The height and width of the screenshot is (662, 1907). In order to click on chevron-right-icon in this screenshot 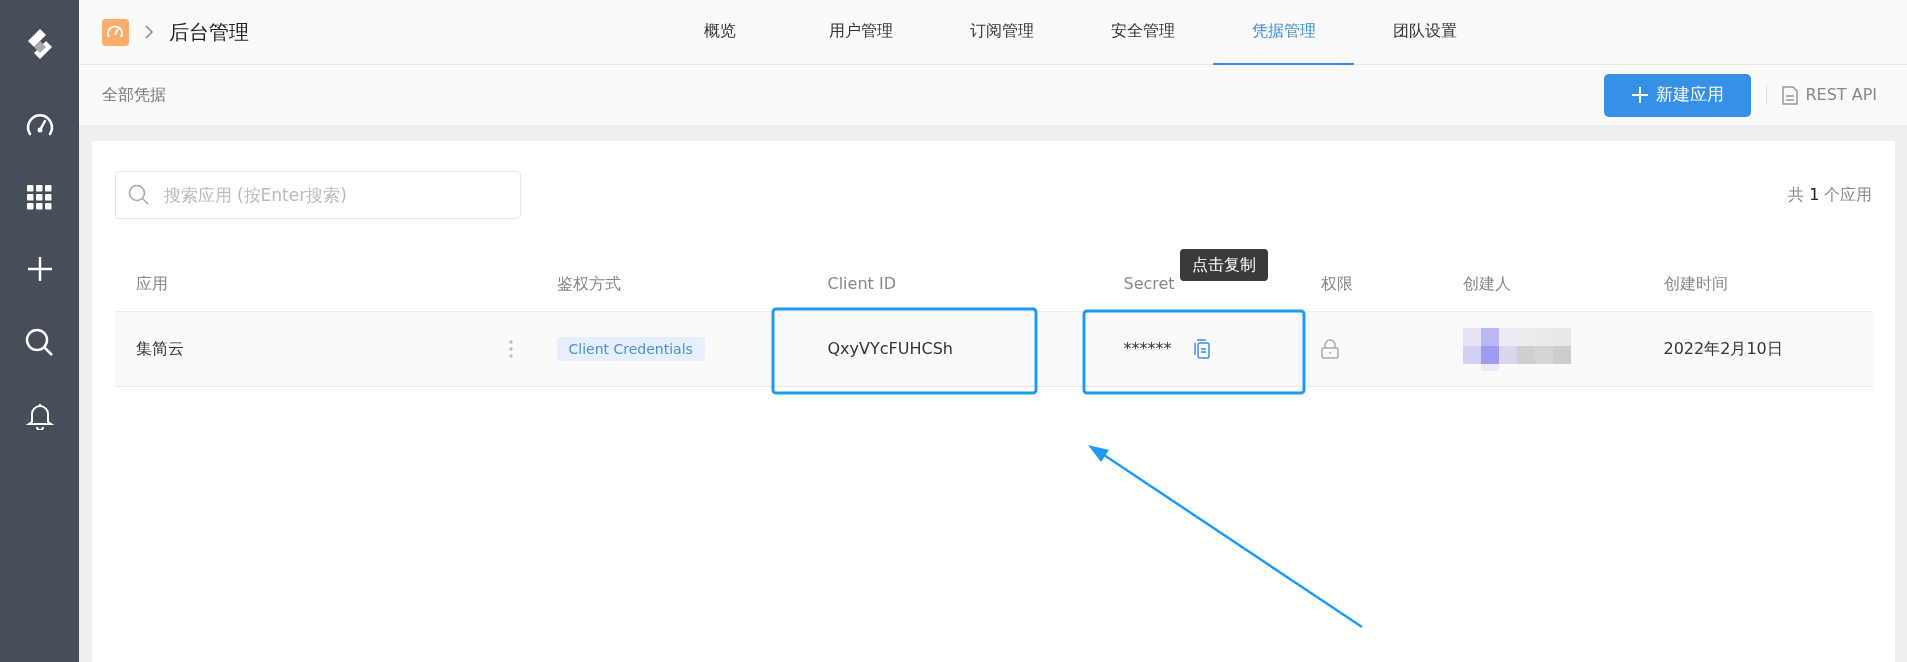, I will do `click(148, 32)`.